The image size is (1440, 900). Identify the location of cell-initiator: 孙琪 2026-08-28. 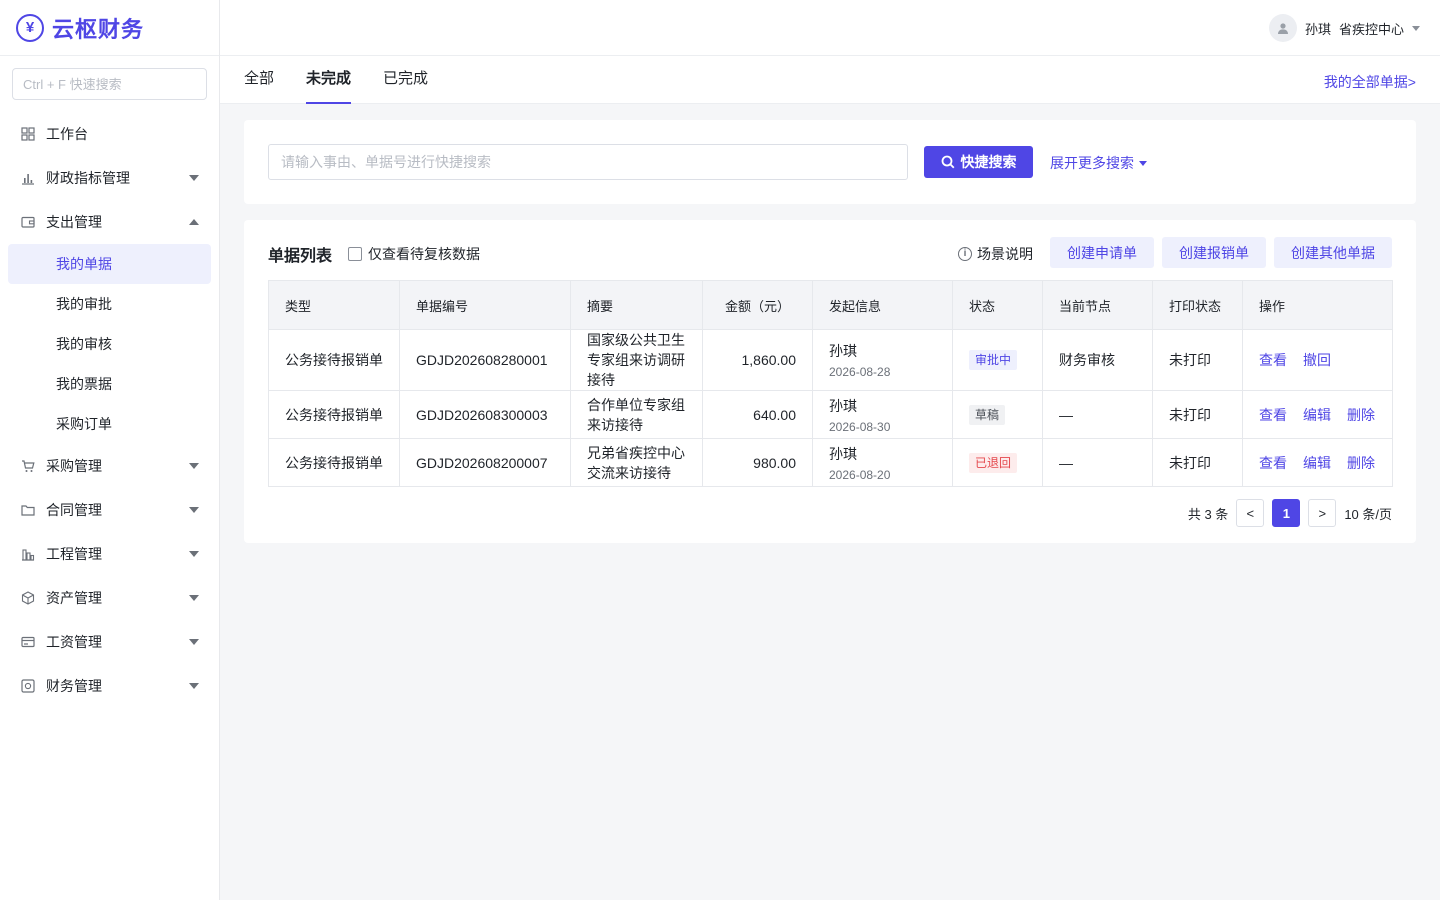
(882, 360).